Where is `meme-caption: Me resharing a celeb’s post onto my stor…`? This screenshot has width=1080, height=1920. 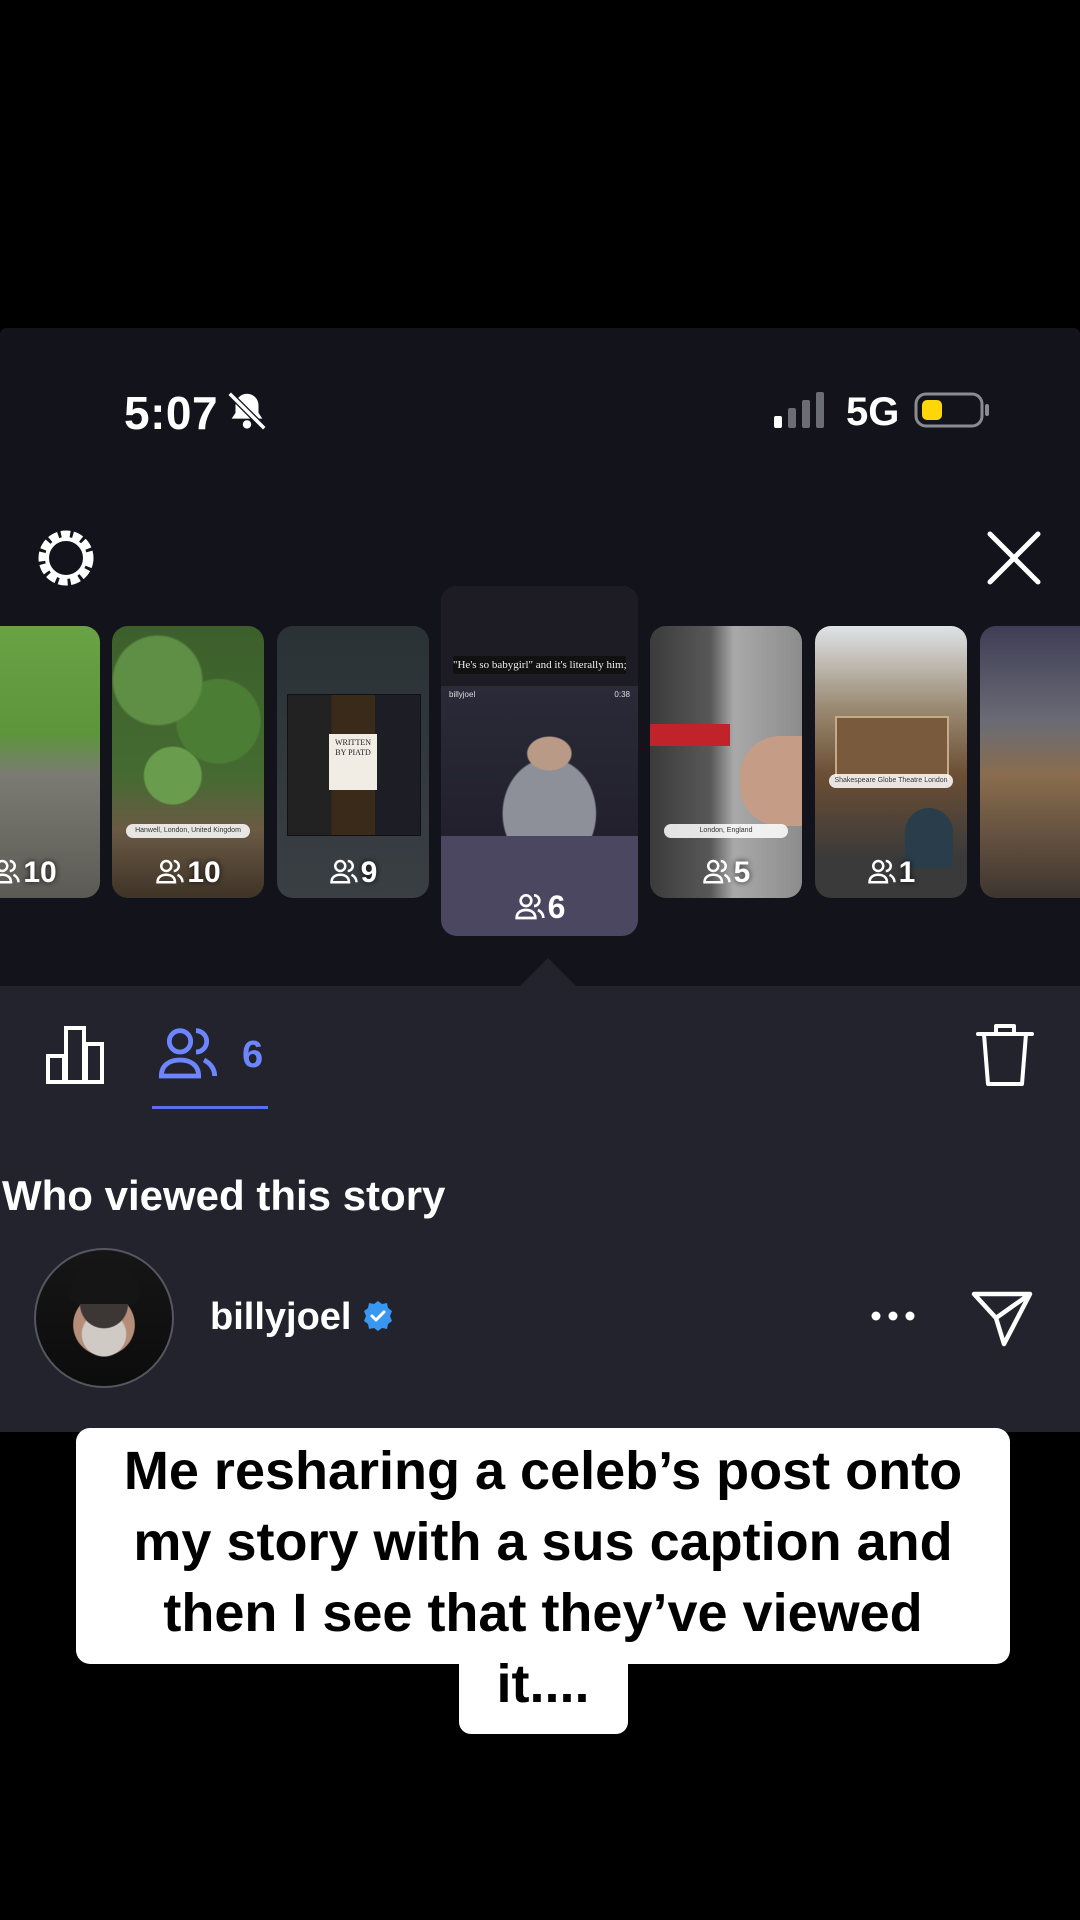 meme-caption: Me resharing a celeb’s post onto my stor… is located at coordinates (543, 1578).